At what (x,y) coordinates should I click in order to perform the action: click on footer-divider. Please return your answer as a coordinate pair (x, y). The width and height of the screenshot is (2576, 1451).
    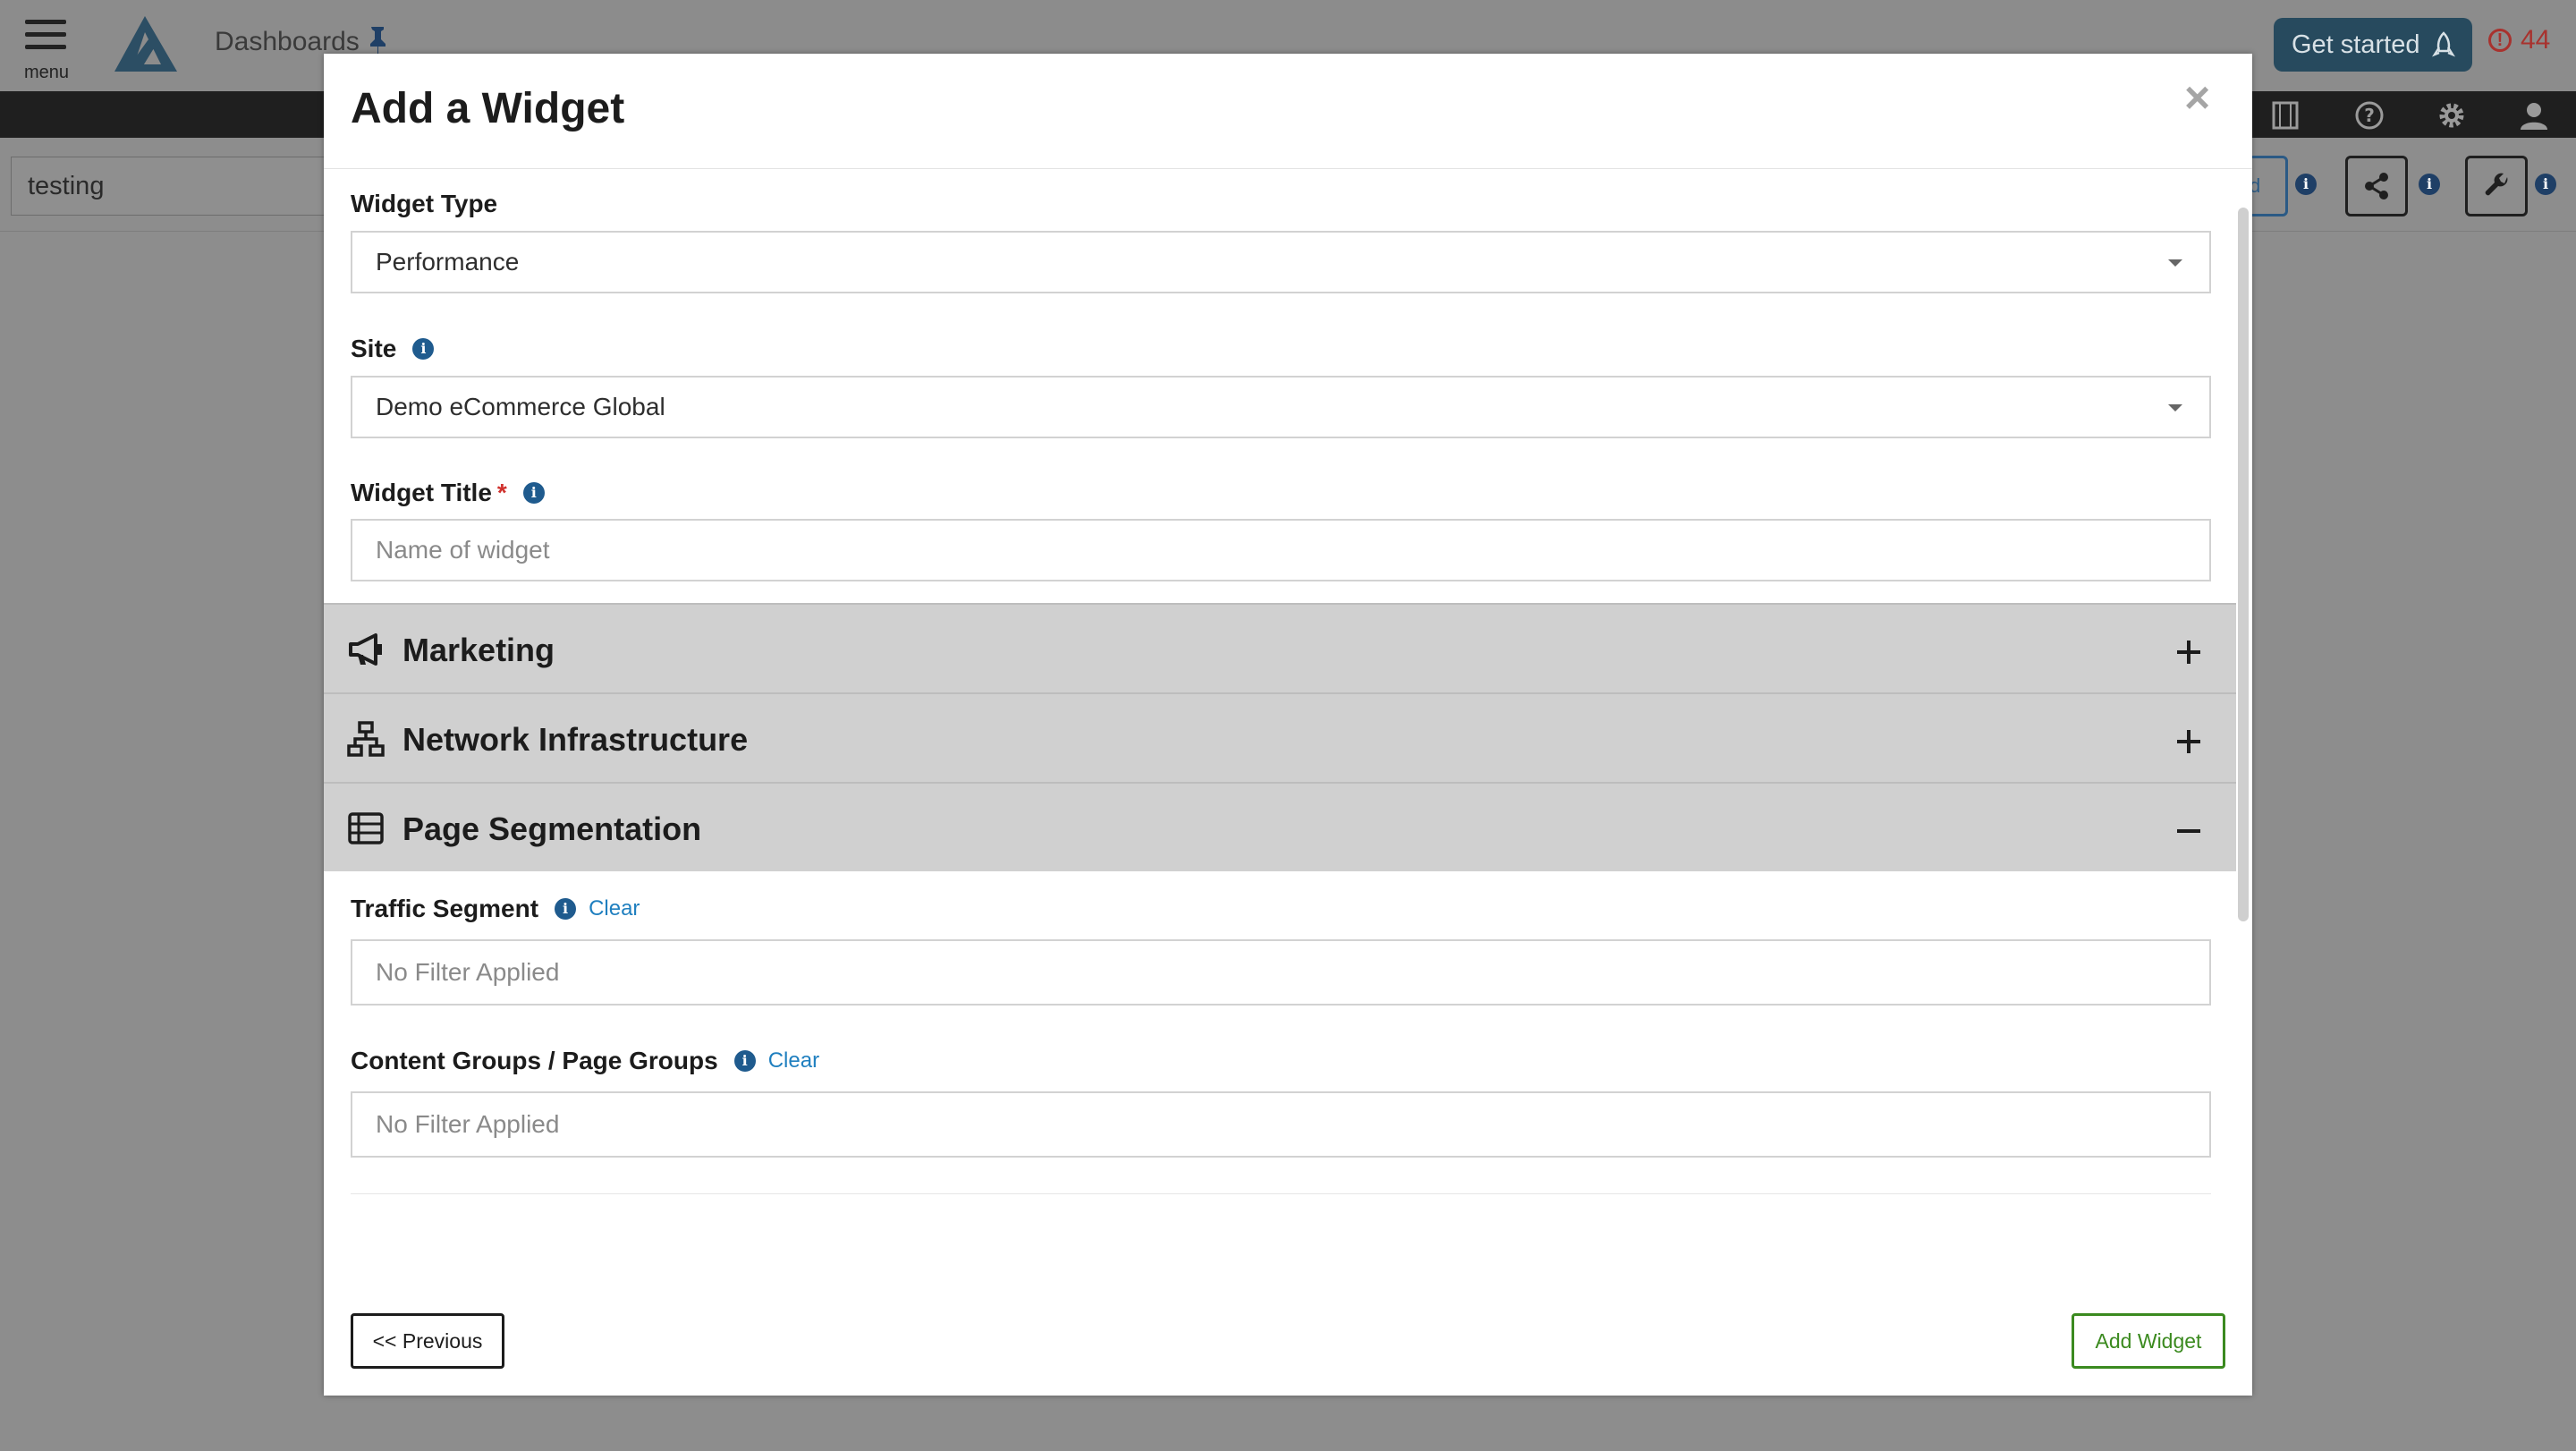
    Looking at the image, I should click on (1281, 1193).